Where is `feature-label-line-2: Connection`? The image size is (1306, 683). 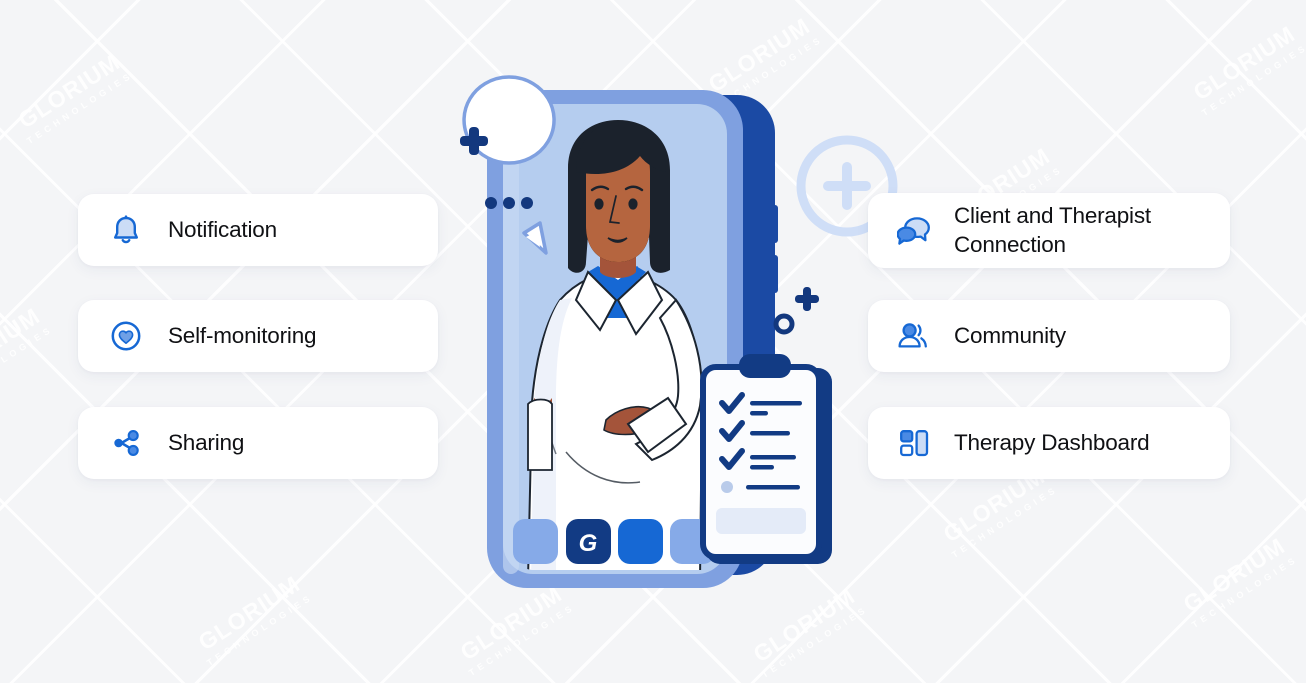
feature-label-line-2: Connection is located at coordinates (1010, 244).